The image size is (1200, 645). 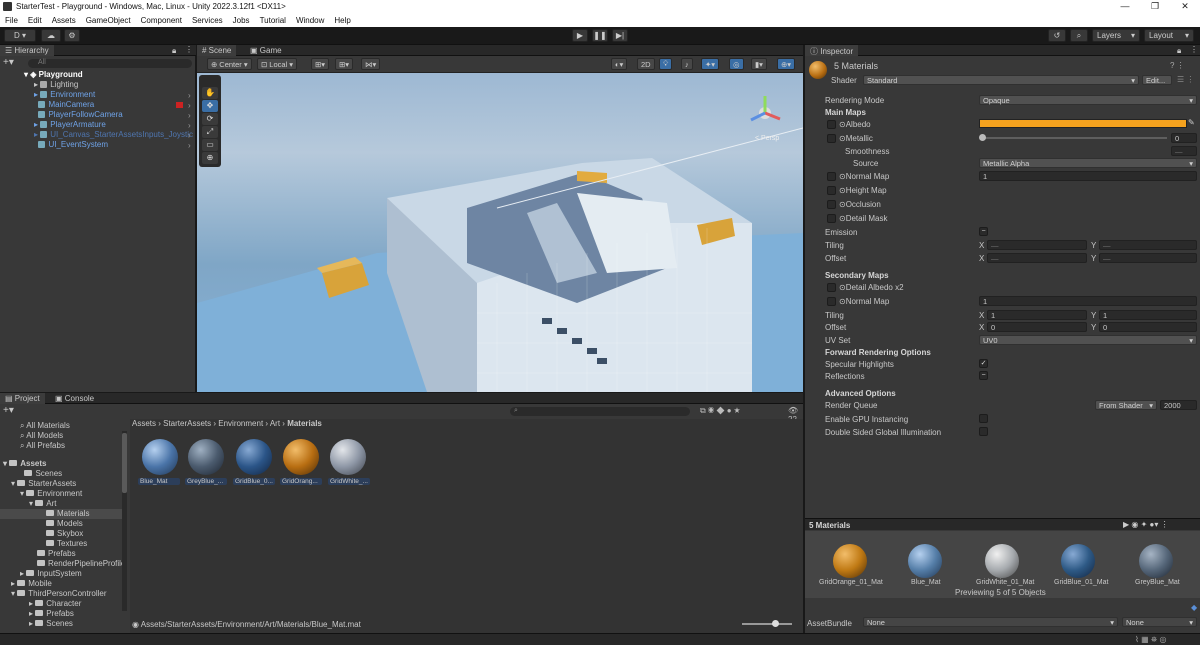 What do you see at coordinates (81, 564) in the screenshot?
I see `tree-item: RenderPipelineProfile` at bounding box center [81, 564].